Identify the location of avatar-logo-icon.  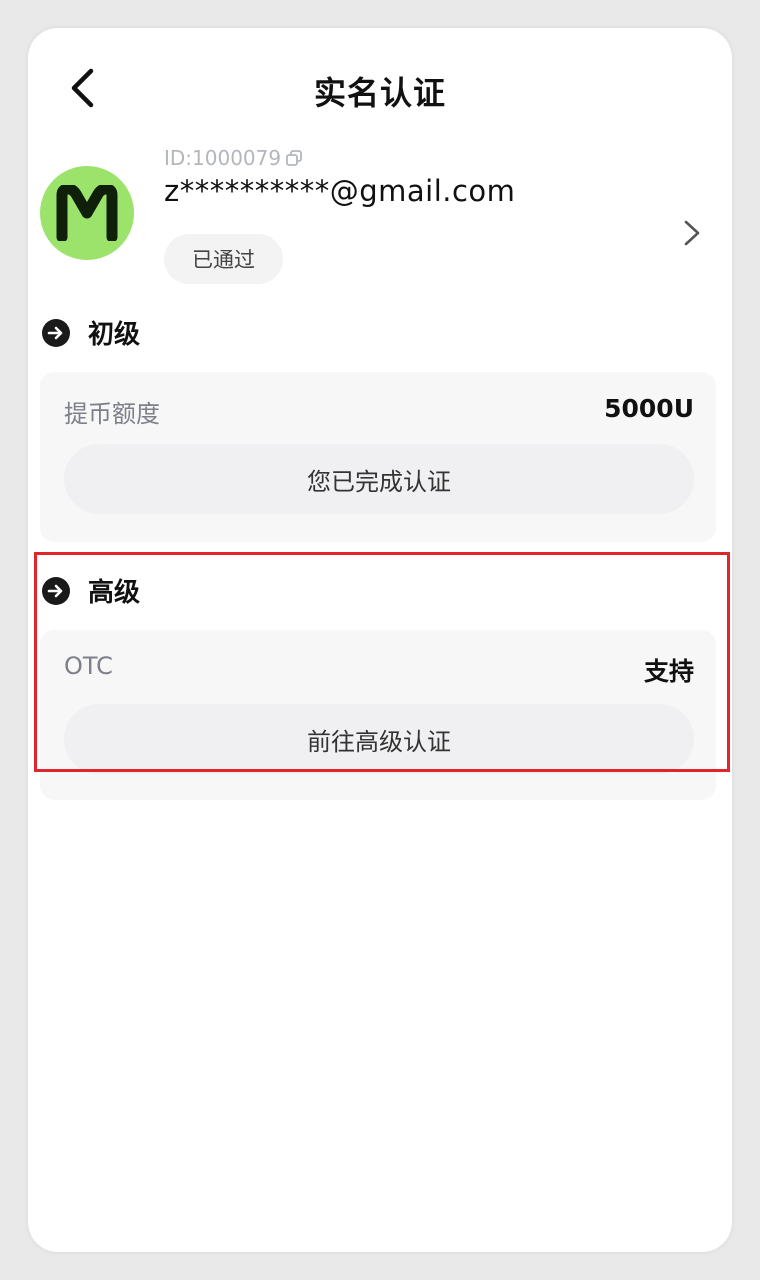
(87, 213).